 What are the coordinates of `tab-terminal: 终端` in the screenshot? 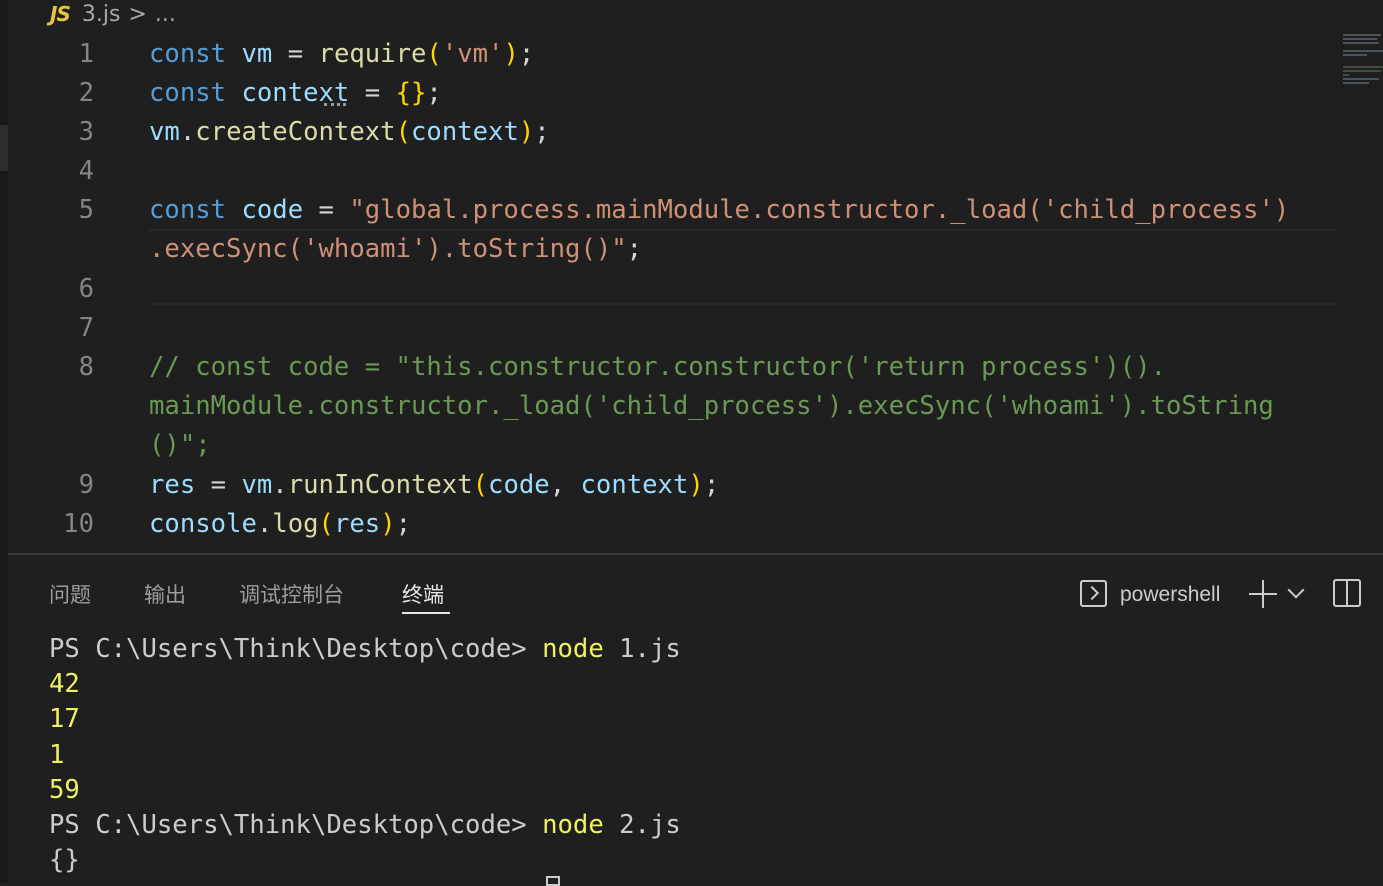 It's located at (423, 595).